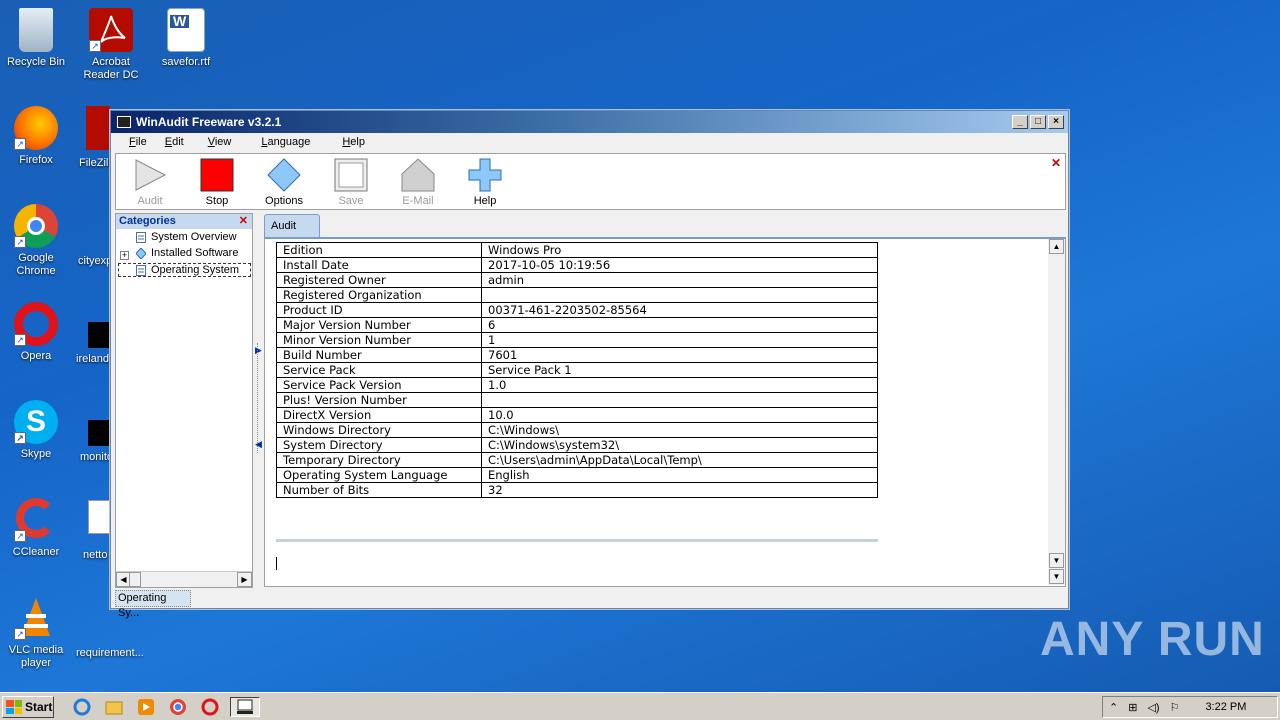 The image size is (1280, 720). What do you see at coordinates (95, 261) in the screenshot?
I see `desktop-label-cityexp: cityexp` at bounding box center [95, 261].